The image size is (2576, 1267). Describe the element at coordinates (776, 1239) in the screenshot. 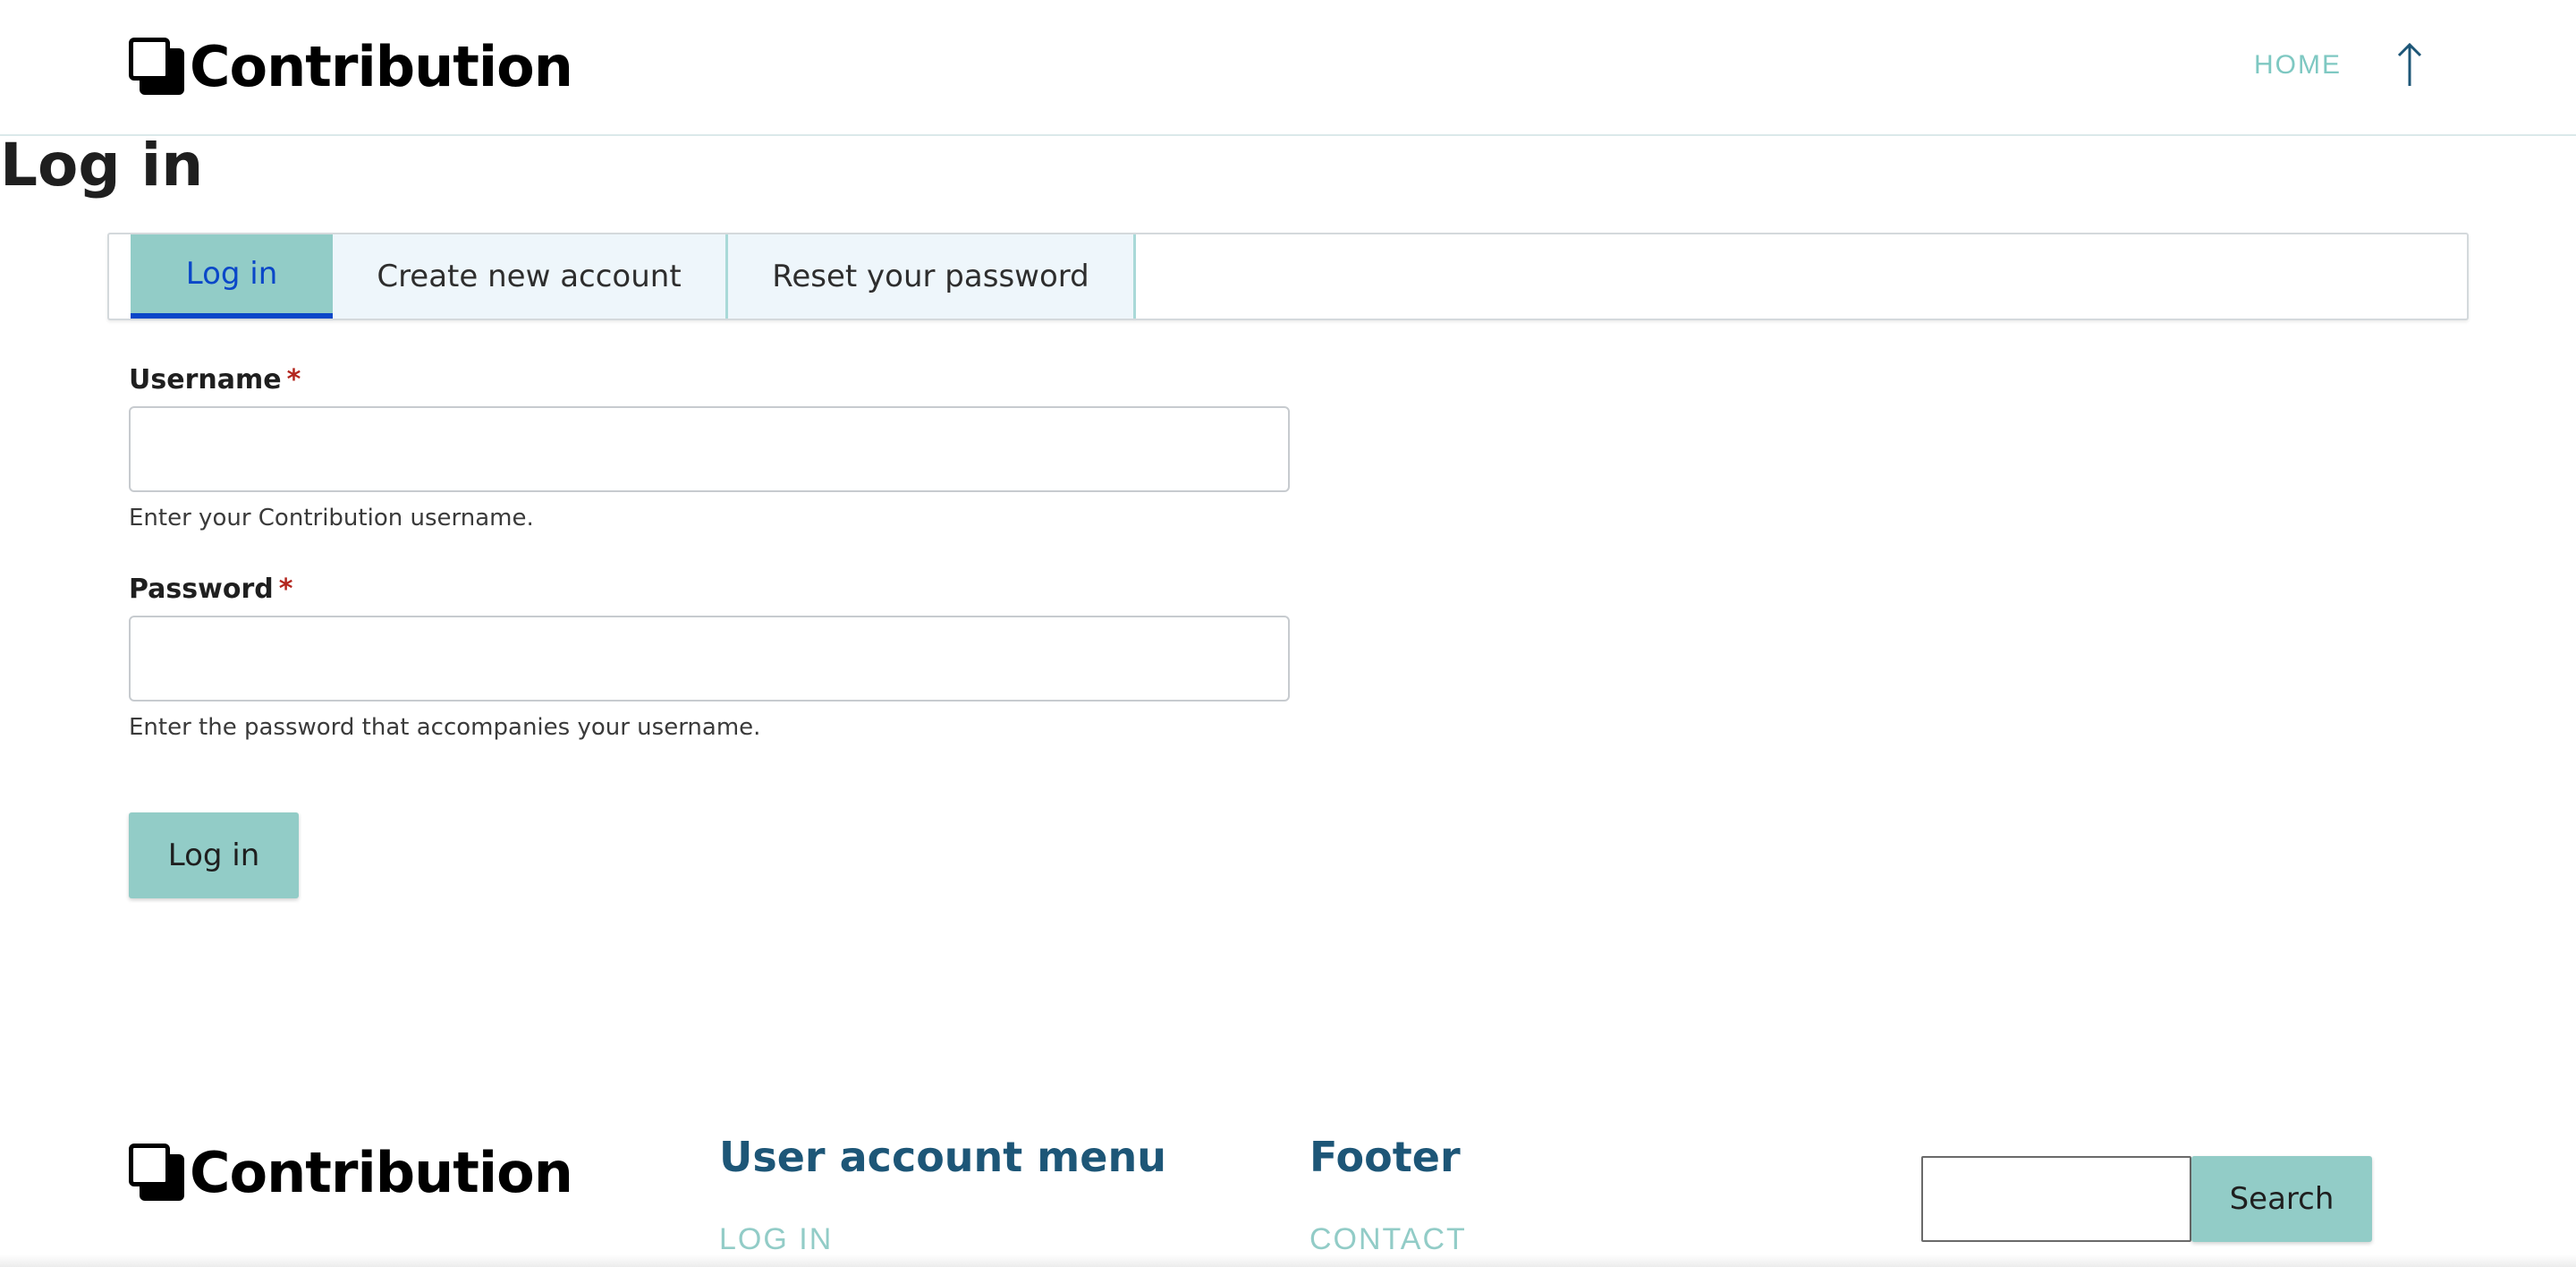

I see `footer-log-in-link: LOG IN` at that location.